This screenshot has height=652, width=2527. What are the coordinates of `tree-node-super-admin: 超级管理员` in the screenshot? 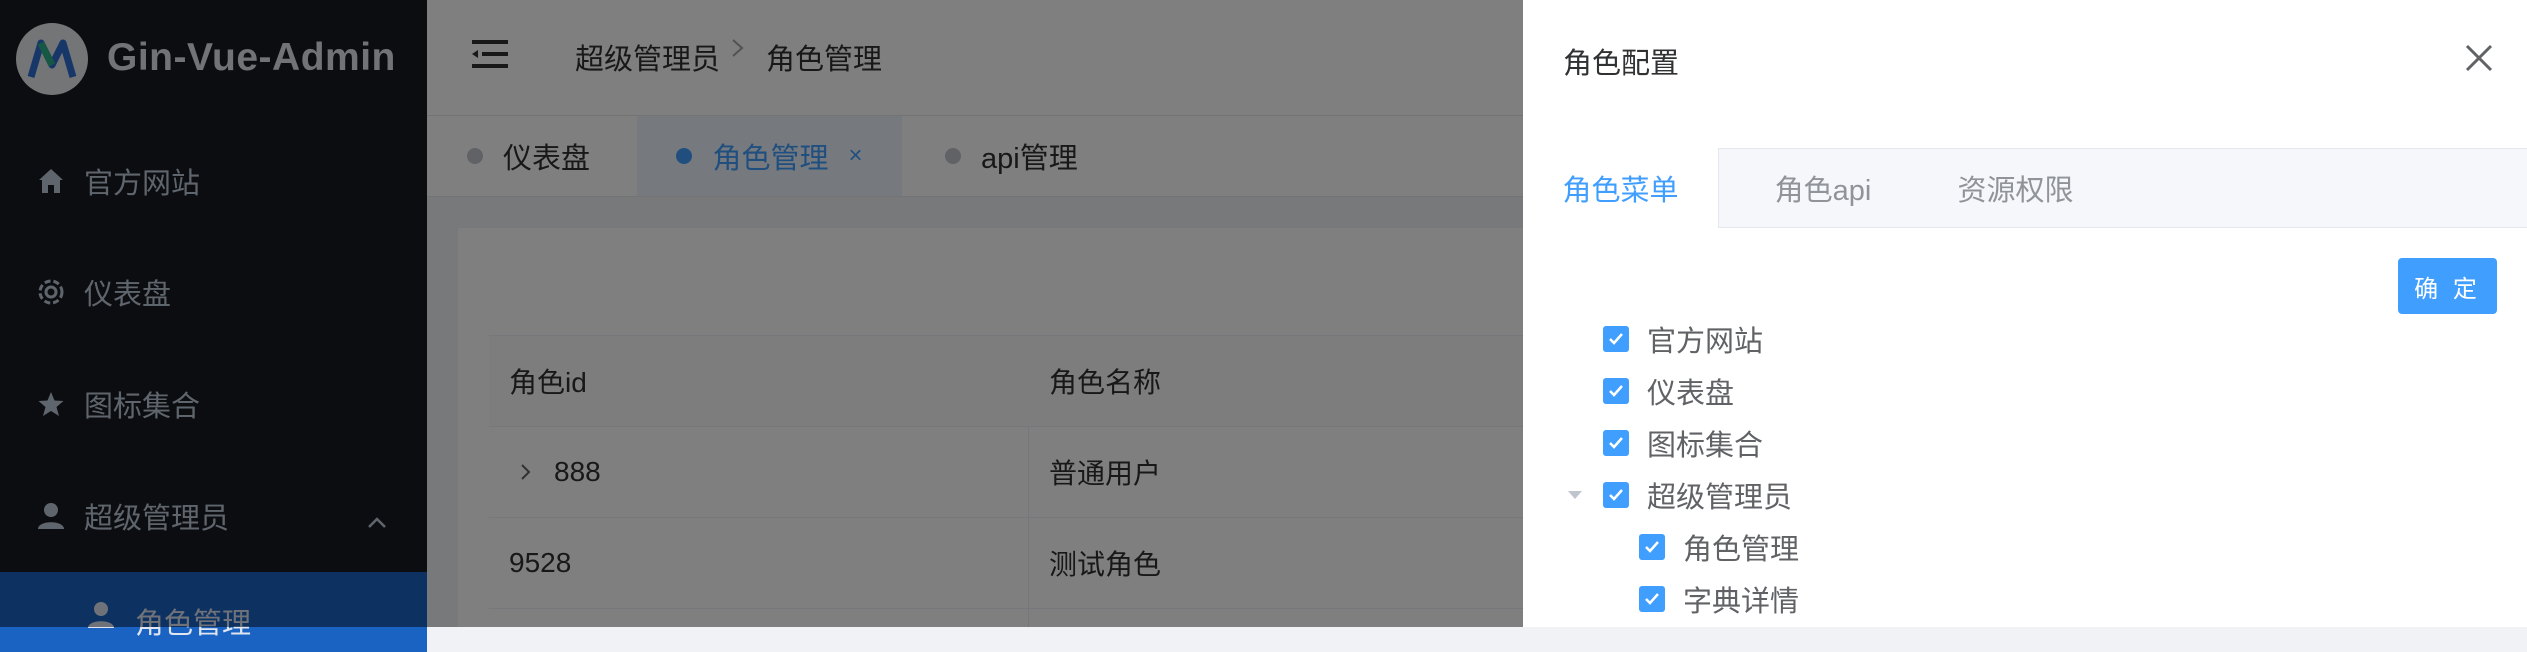 It's located at (1679, 495).